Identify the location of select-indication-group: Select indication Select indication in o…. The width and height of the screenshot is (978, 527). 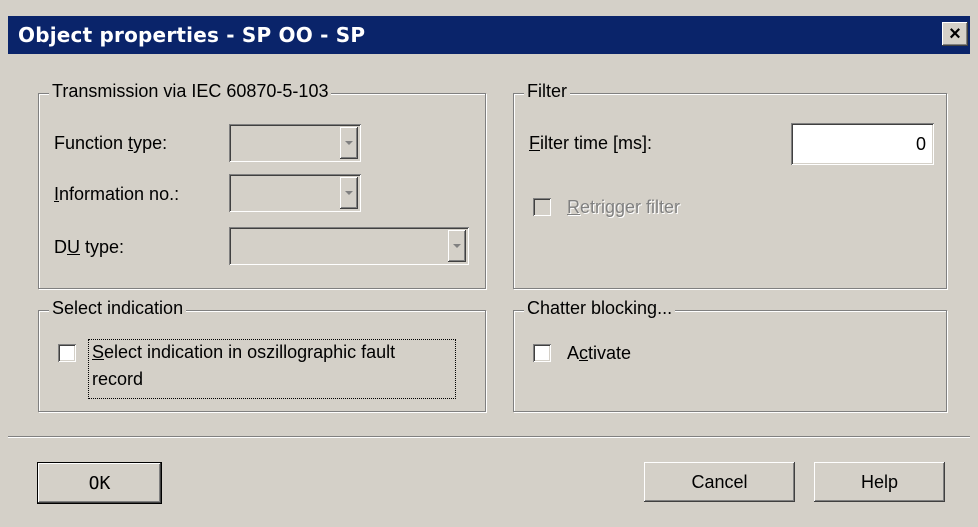
(262, 355).